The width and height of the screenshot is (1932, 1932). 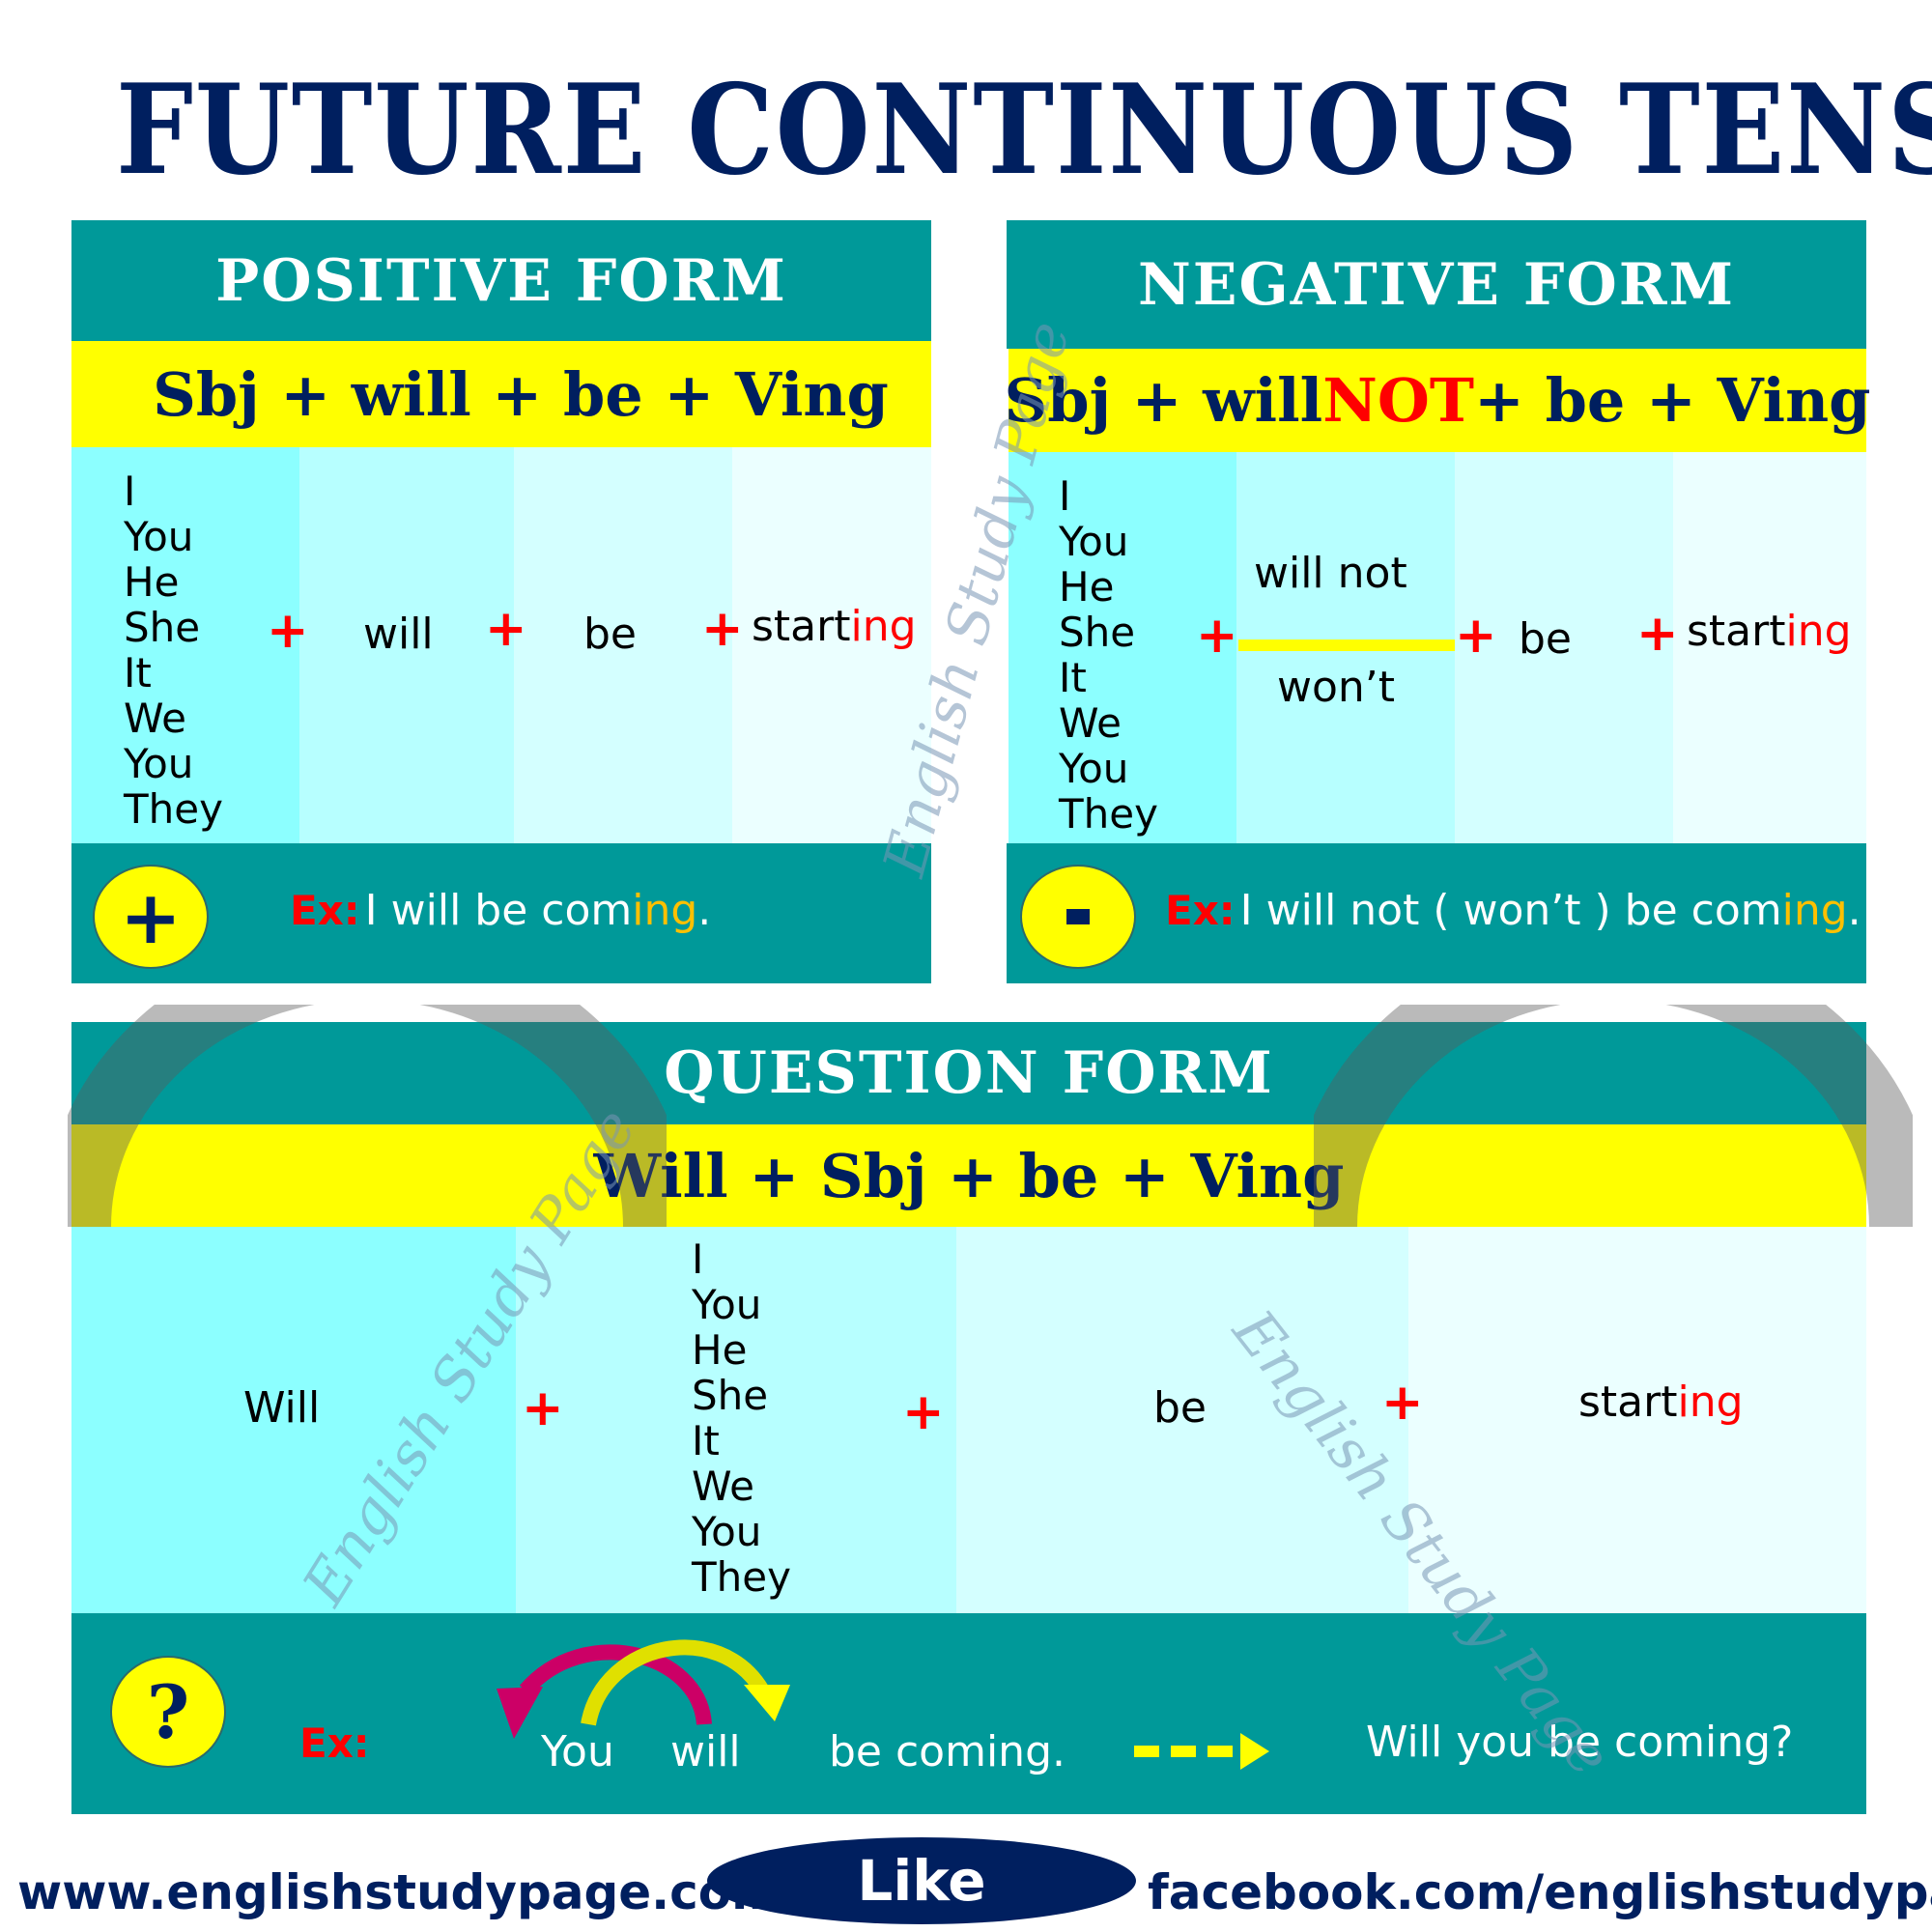 What do you see at coordinates (398, 634) in the screenshot?
I see `aux-will: will` at bounding box center [398, 634].